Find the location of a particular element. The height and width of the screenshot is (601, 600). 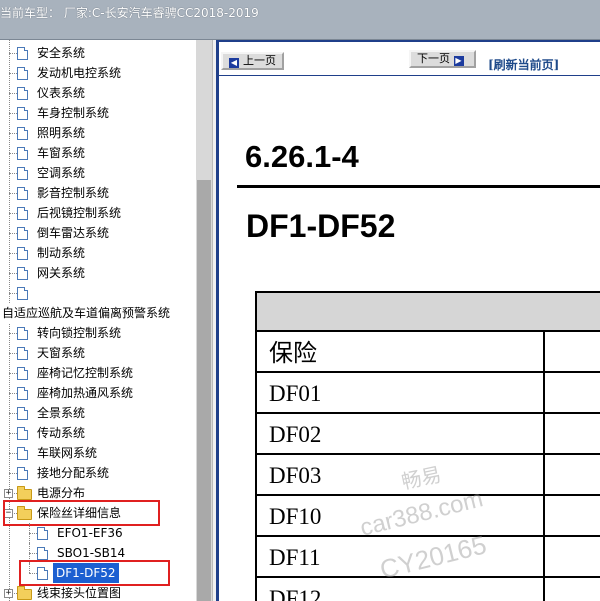

tree-item-24: EFO1-EF36 is located at coordinates (98, 533).